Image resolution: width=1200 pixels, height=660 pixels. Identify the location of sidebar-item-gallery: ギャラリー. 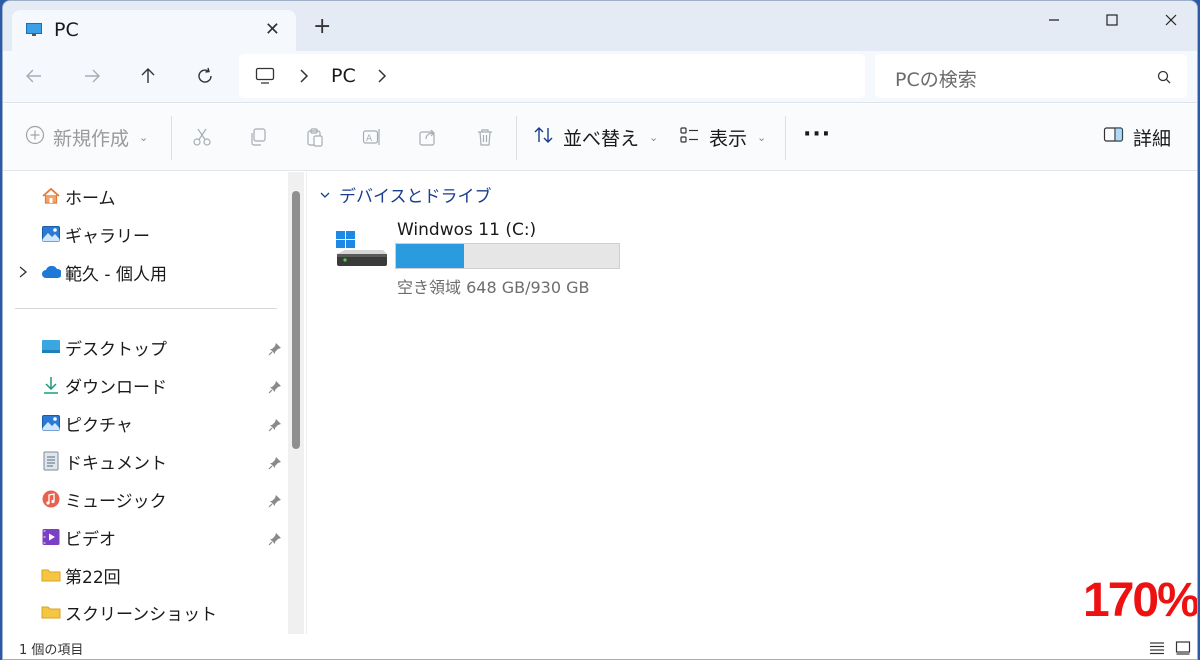
(95, 234).